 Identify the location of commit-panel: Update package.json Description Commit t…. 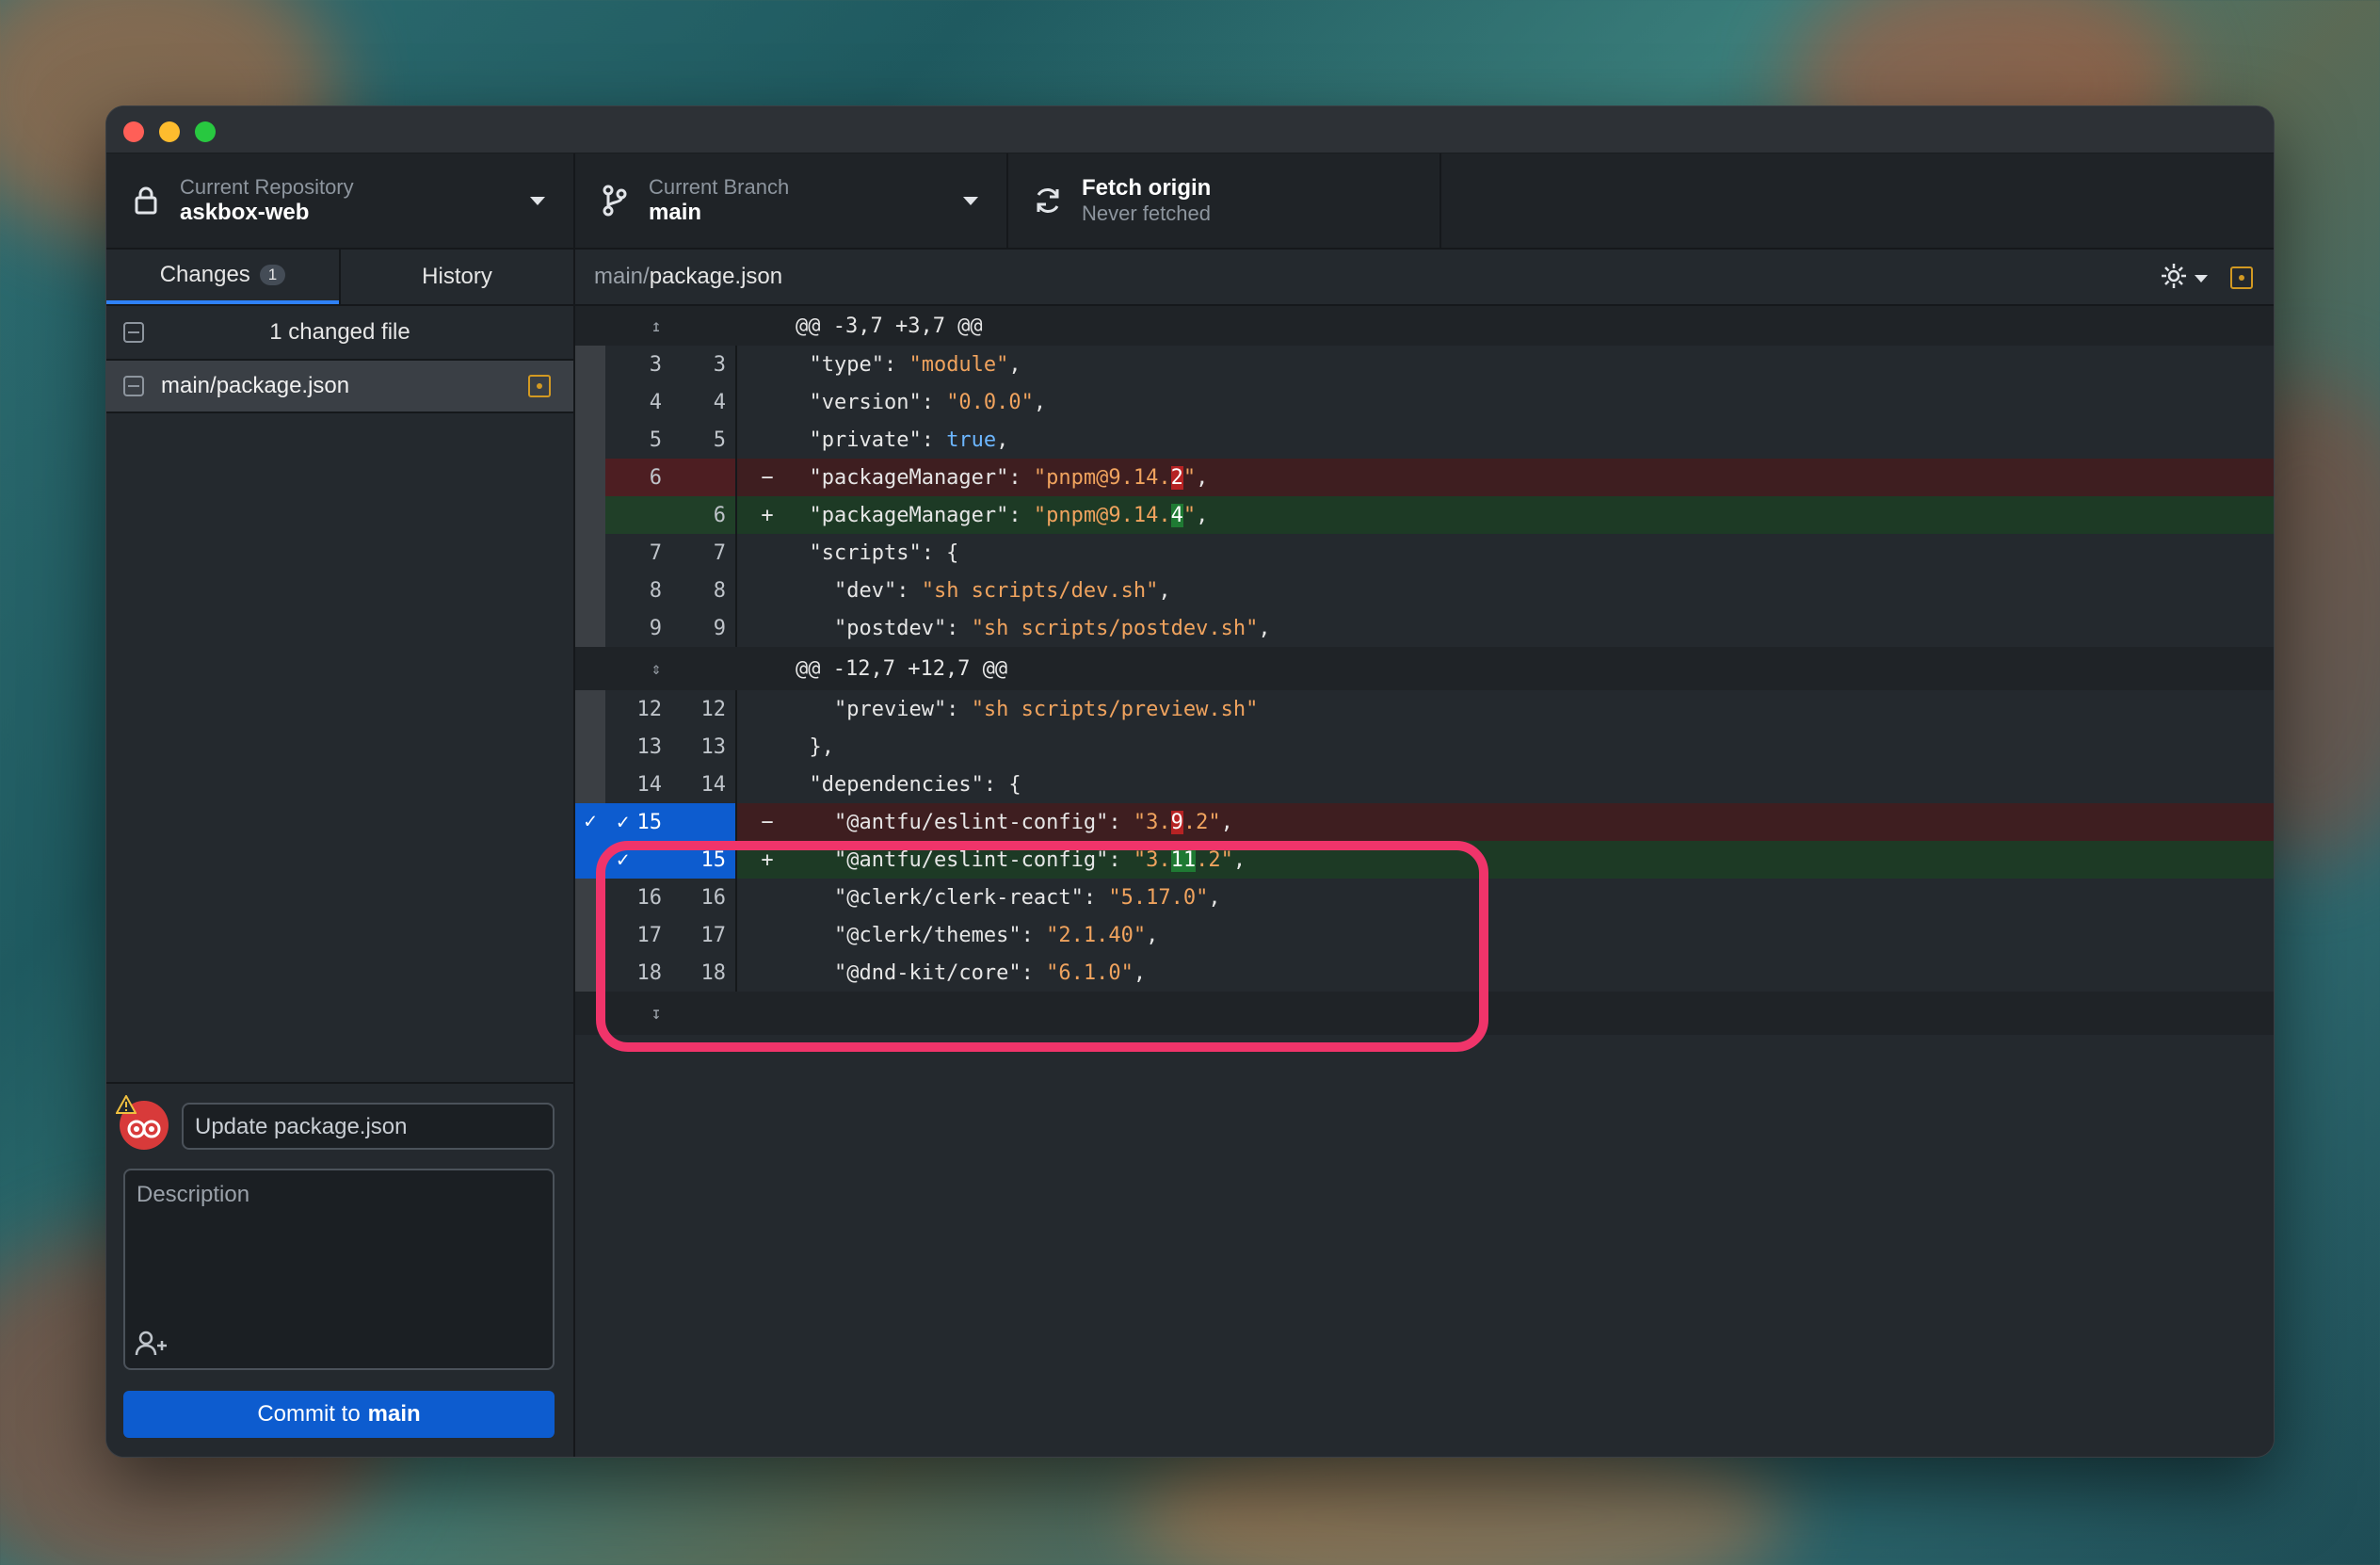
(339, 1269).